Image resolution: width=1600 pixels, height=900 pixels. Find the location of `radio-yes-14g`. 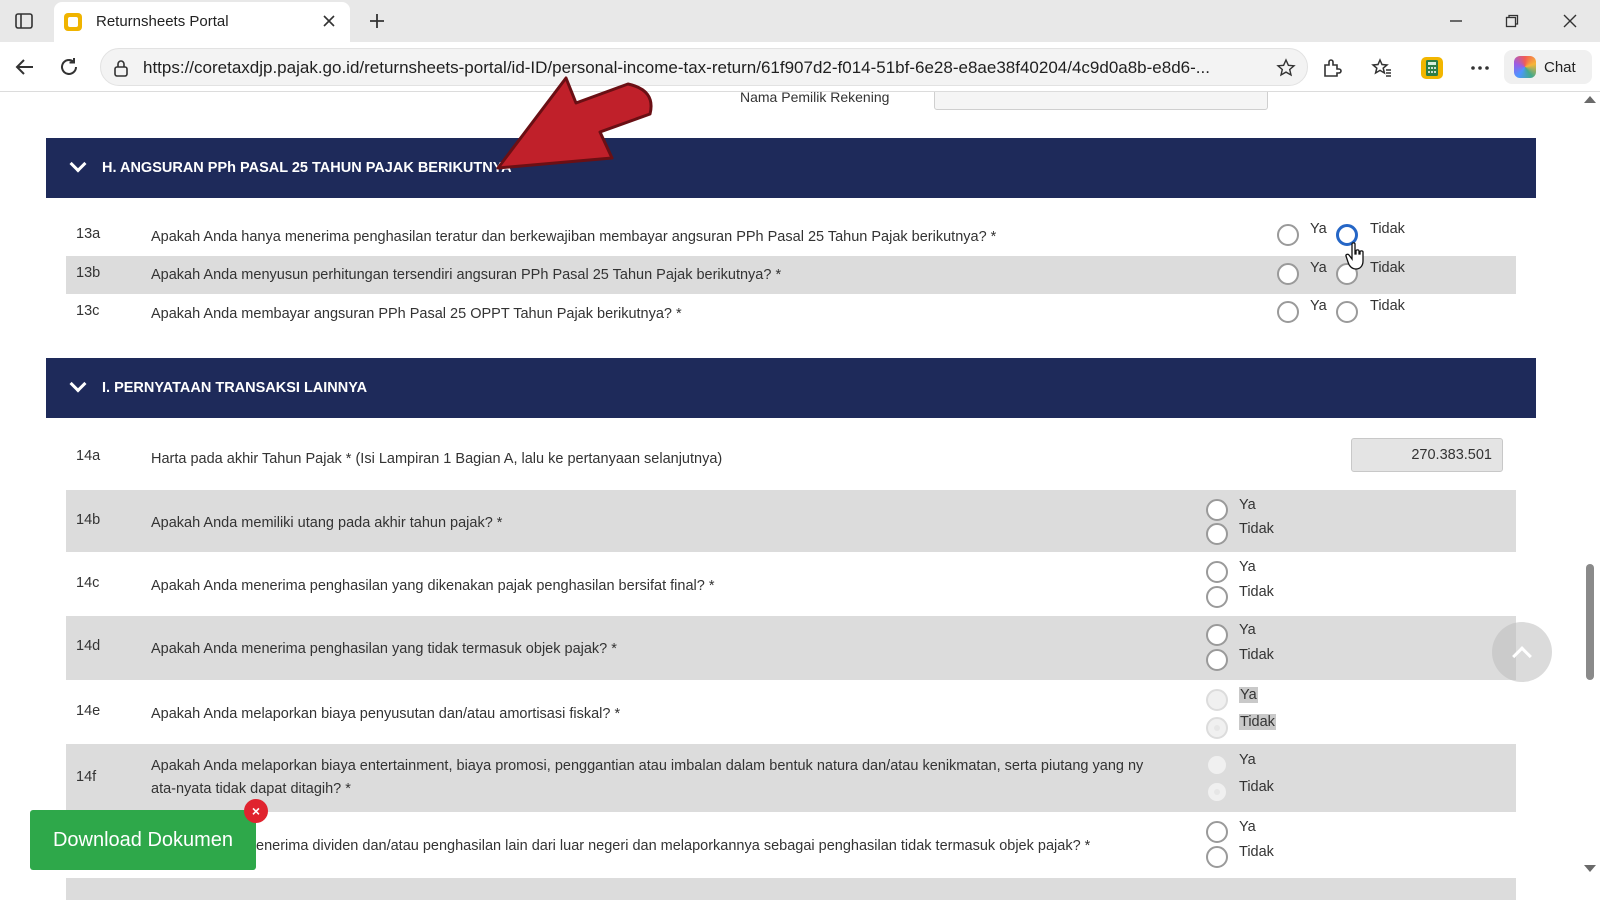

radio-yes-14g is located at coordinates (1217, 832).